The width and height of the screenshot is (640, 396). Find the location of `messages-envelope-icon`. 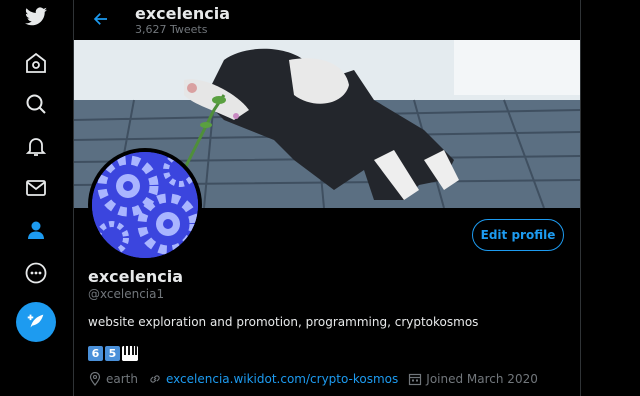

messages-envelope-icon is located at coordinates (36, 188).